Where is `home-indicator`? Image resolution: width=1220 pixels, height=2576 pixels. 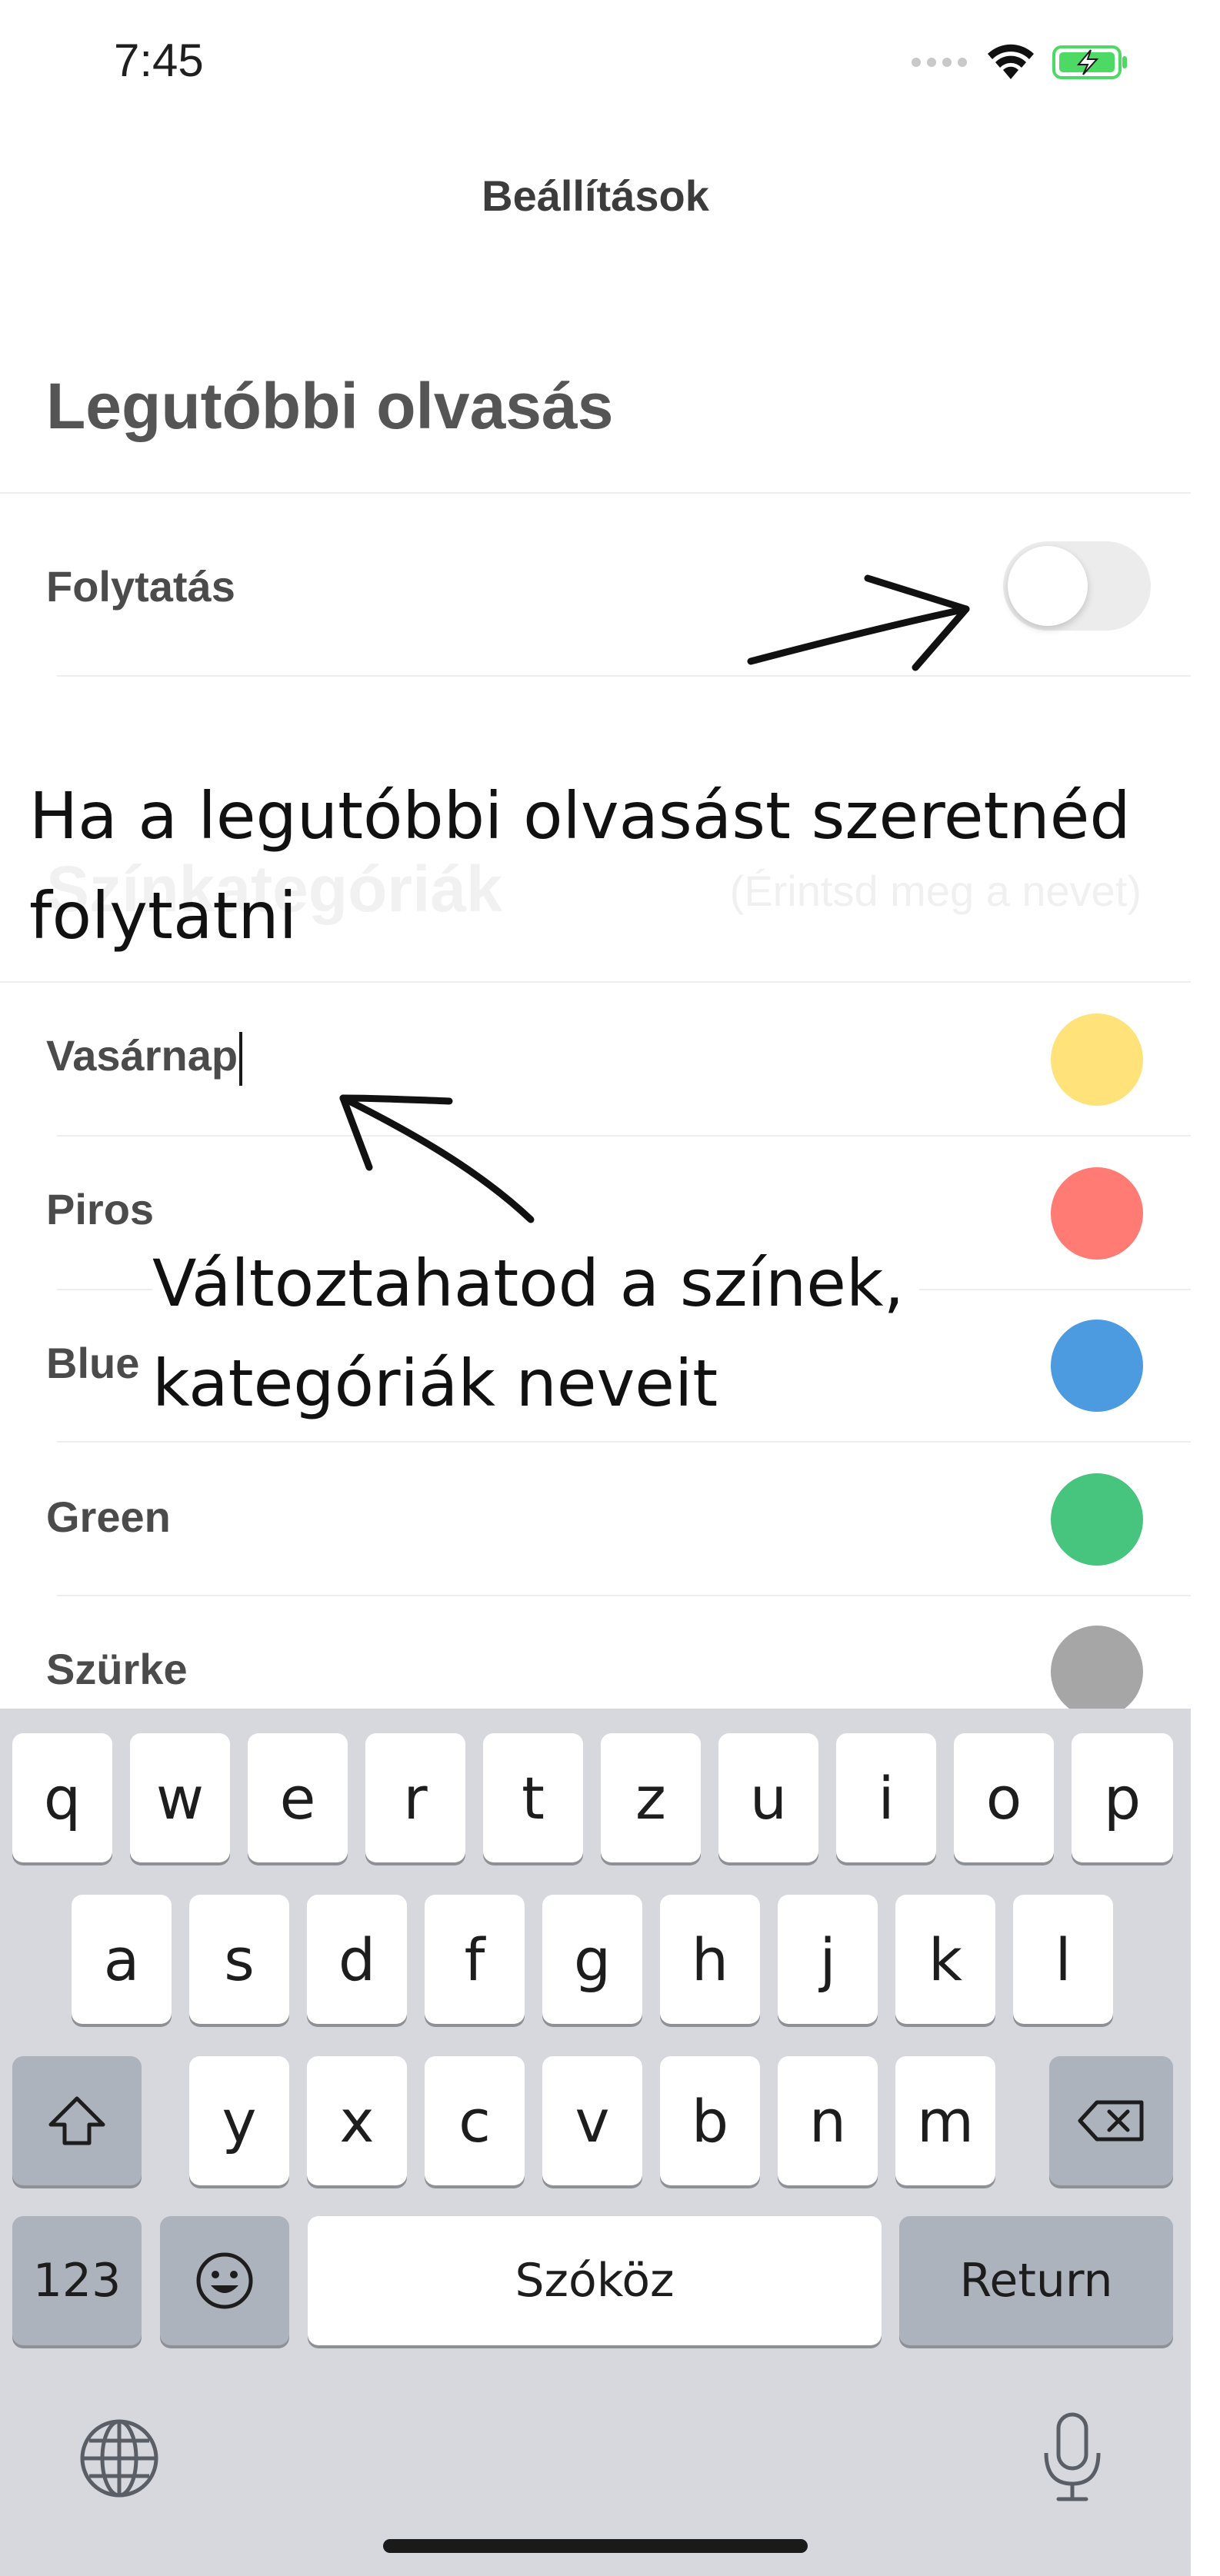
home-indicator is located at coordinates (595, 2546).